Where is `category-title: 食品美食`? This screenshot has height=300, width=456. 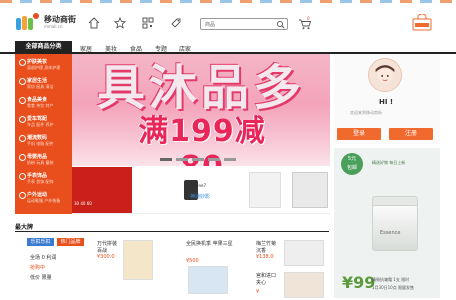 category-title: 食品美食 is located at coordinates (44, 100).